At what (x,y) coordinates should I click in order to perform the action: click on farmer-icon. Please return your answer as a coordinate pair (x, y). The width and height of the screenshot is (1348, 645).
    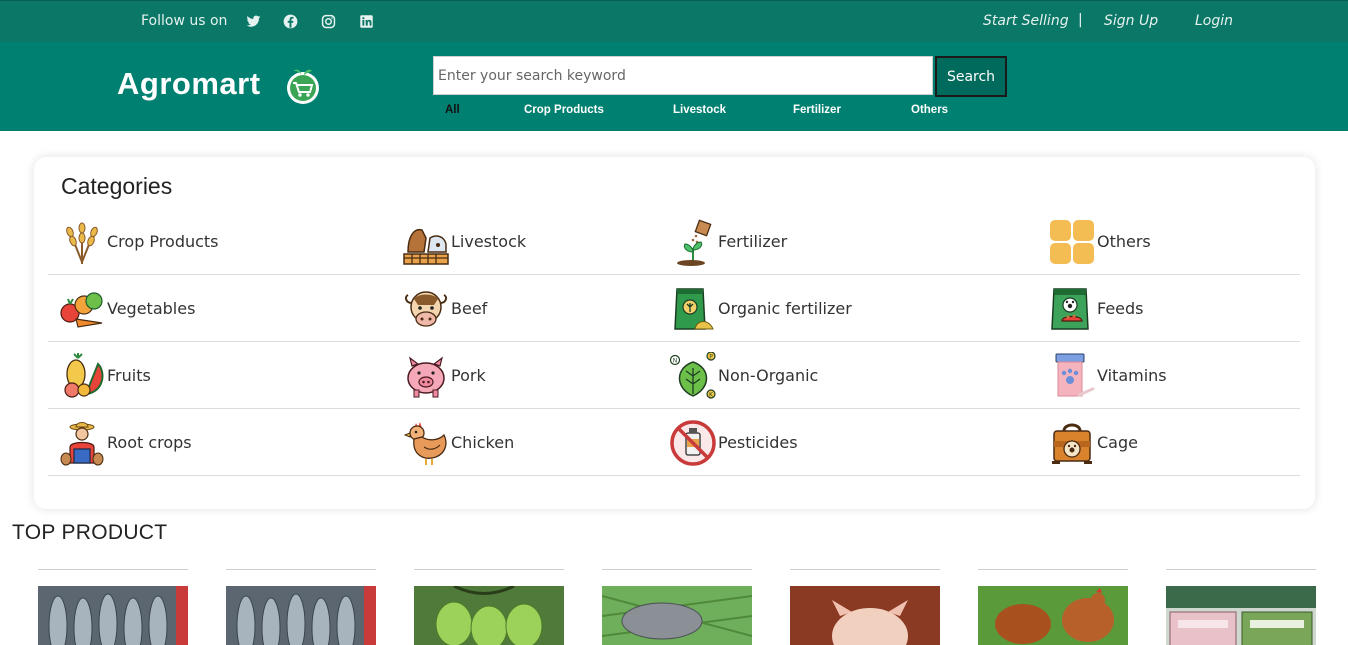
    Looking at the image, I should click on (82, 443).